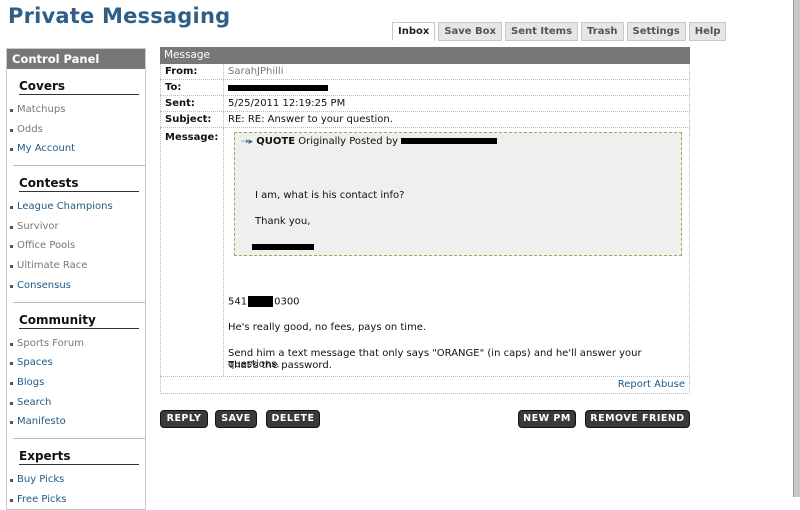 This screenshot has width=800, height=510. What do you see at coordinates (74, 422) in the screenshot?
I see `sidebar-item-manifesto: Manifesto` at bounding box center [74, 422].